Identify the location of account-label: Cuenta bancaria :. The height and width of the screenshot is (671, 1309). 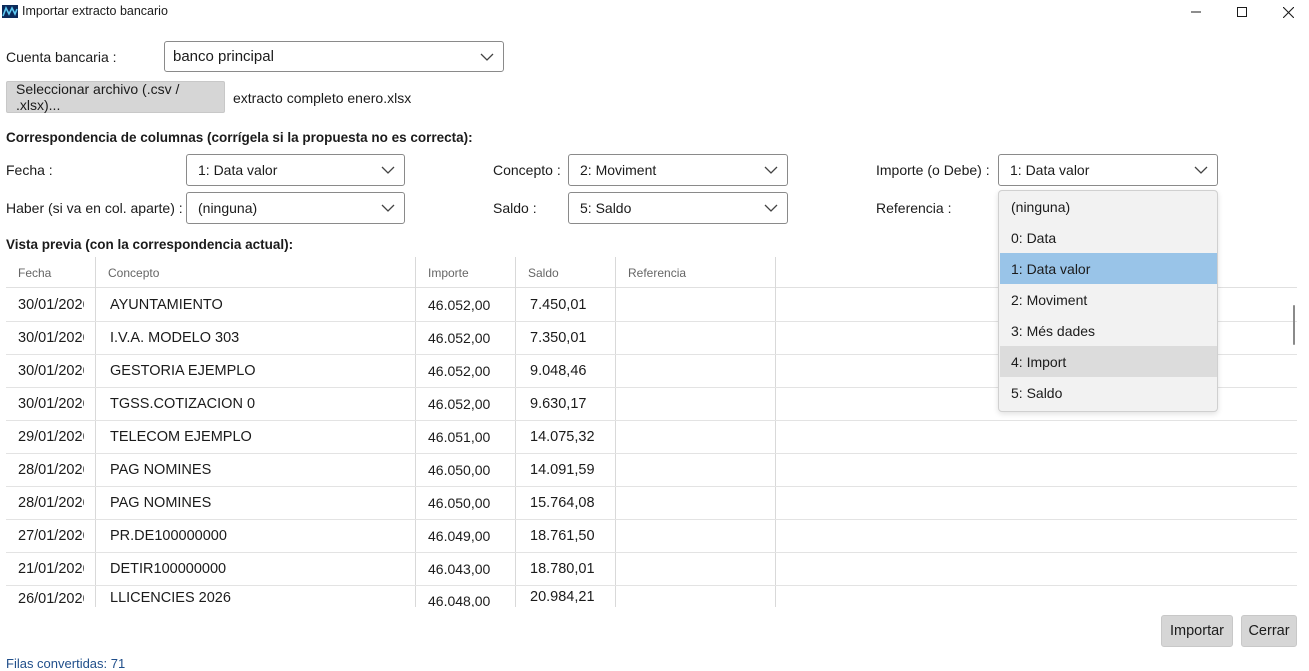
(61, 57).